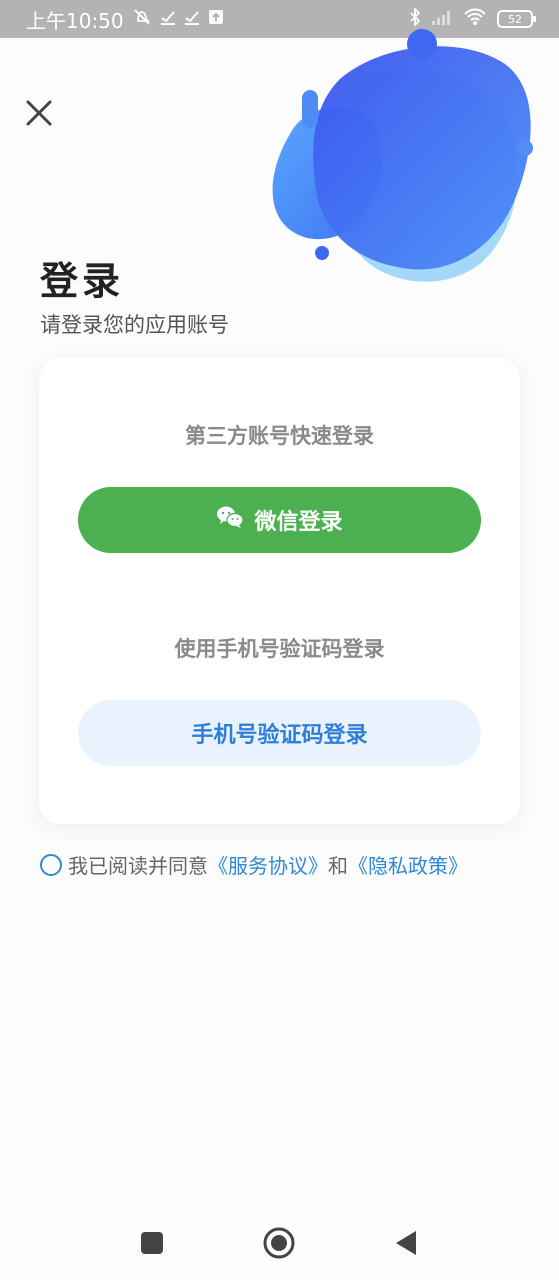 This screenshot has height=1280, width=559. Describe the element at coordinates (125, 19) in the screenshot. I see `status-left: 上午10:50` at that location.